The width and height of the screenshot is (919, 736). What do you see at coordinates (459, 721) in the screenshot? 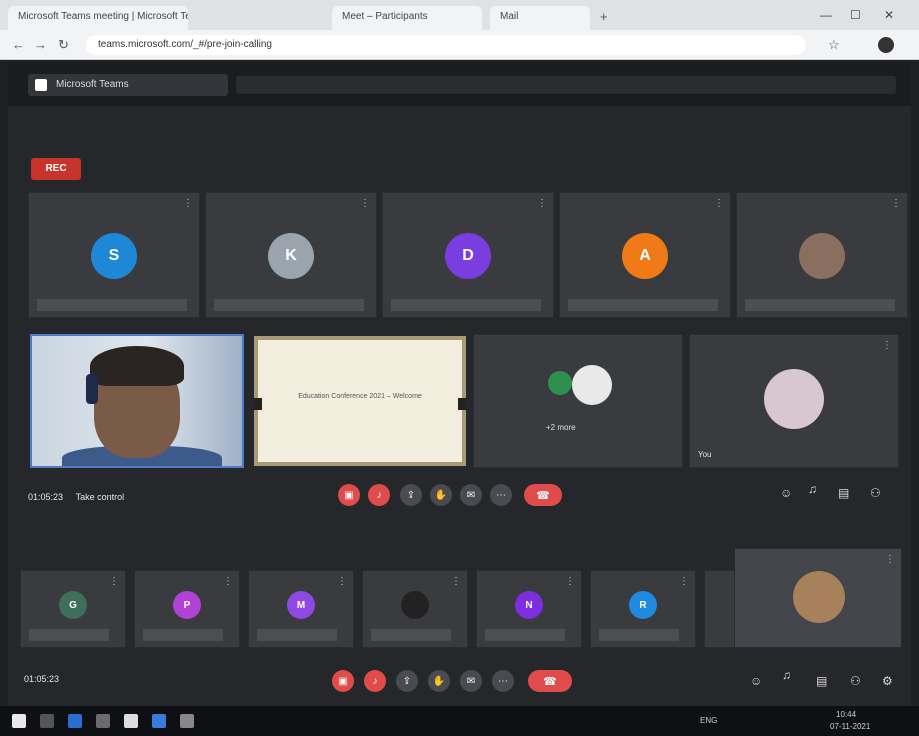
I see `os-taskbar: ENG 10:44 07-11-2021` at bounding box center [459, 721].